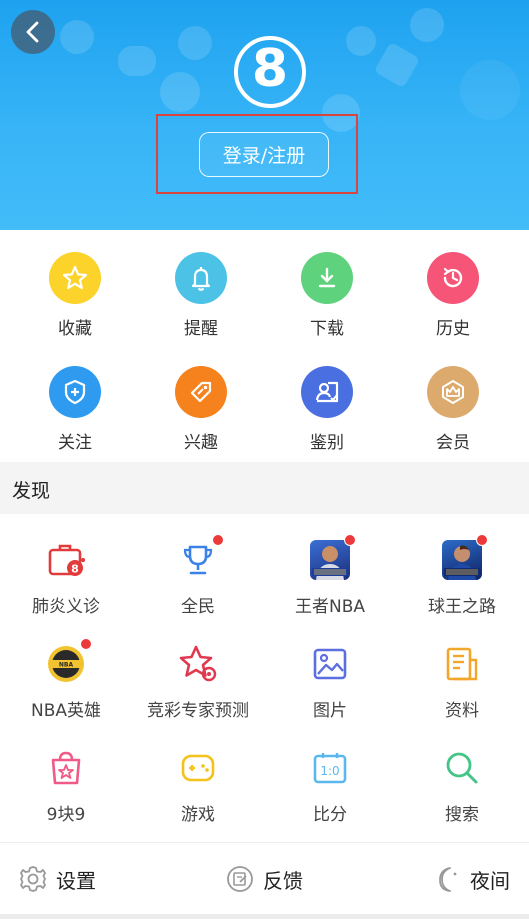  Describe the element at coordinates (195, 43) in the screenshot. I see `decor-volleyball-icon` at that location.